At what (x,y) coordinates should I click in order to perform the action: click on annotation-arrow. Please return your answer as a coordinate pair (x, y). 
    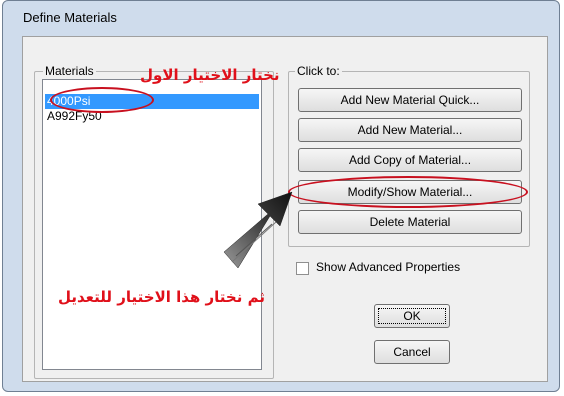
    Looking at the image, I should click on (258, 230).